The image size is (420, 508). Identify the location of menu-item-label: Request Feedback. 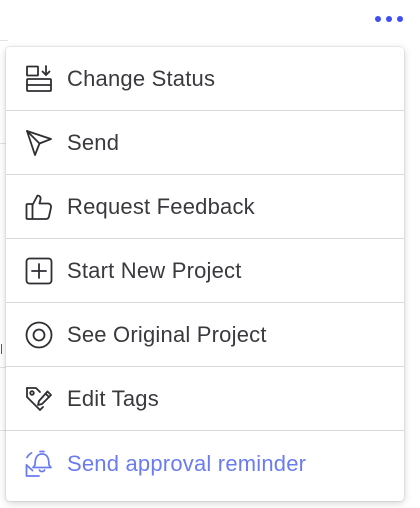
(161, 206).